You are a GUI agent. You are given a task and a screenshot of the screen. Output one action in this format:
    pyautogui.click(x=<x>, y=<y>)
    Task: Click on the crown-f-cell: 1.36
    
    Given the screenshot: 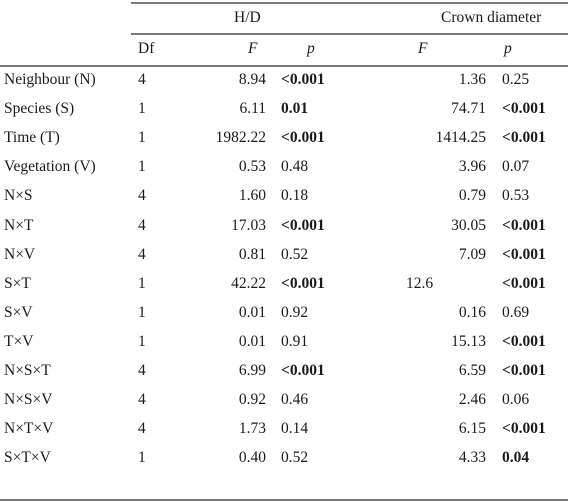 What is the action you would take?
    pyautogui.click(x=472, y=79)
    